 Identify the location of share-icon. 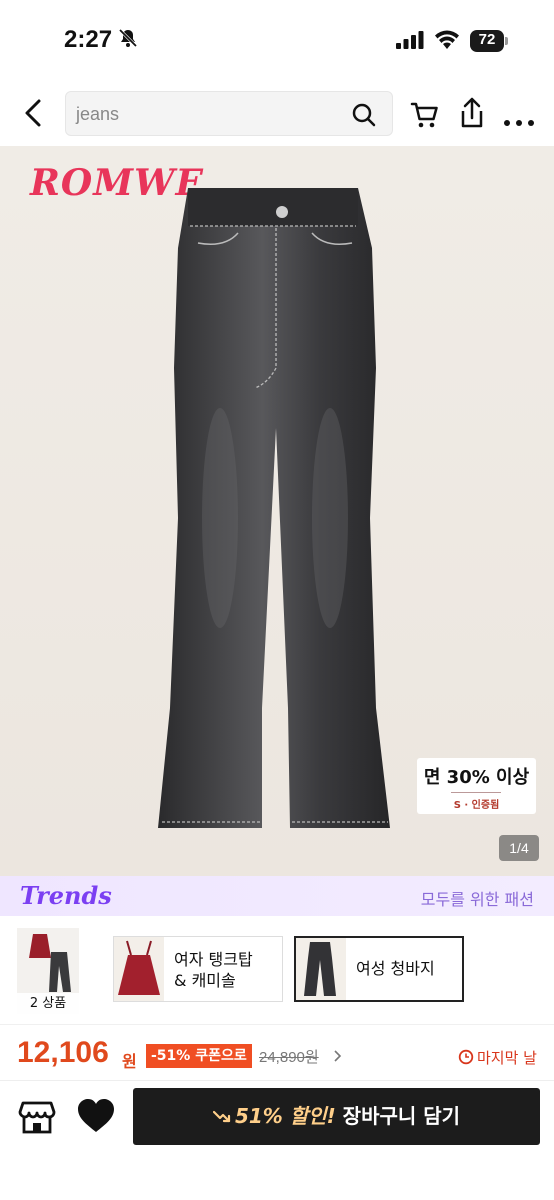
(472, 115).